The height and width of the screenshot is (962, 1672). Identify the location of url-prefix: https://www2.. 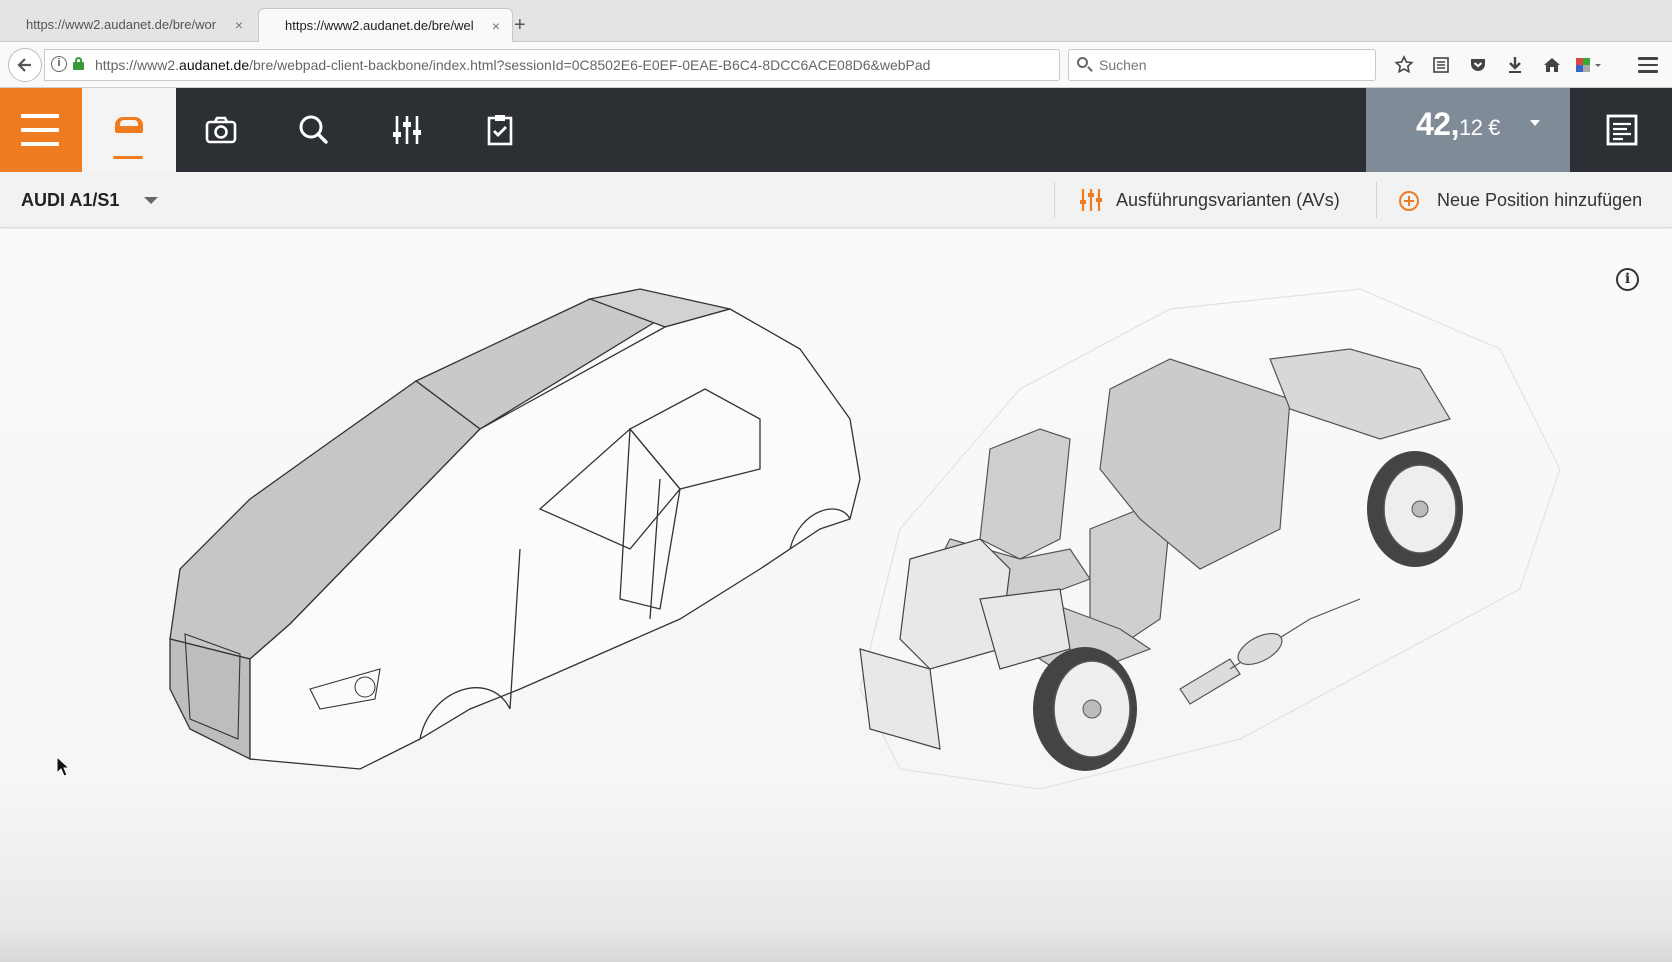
(137, 65).